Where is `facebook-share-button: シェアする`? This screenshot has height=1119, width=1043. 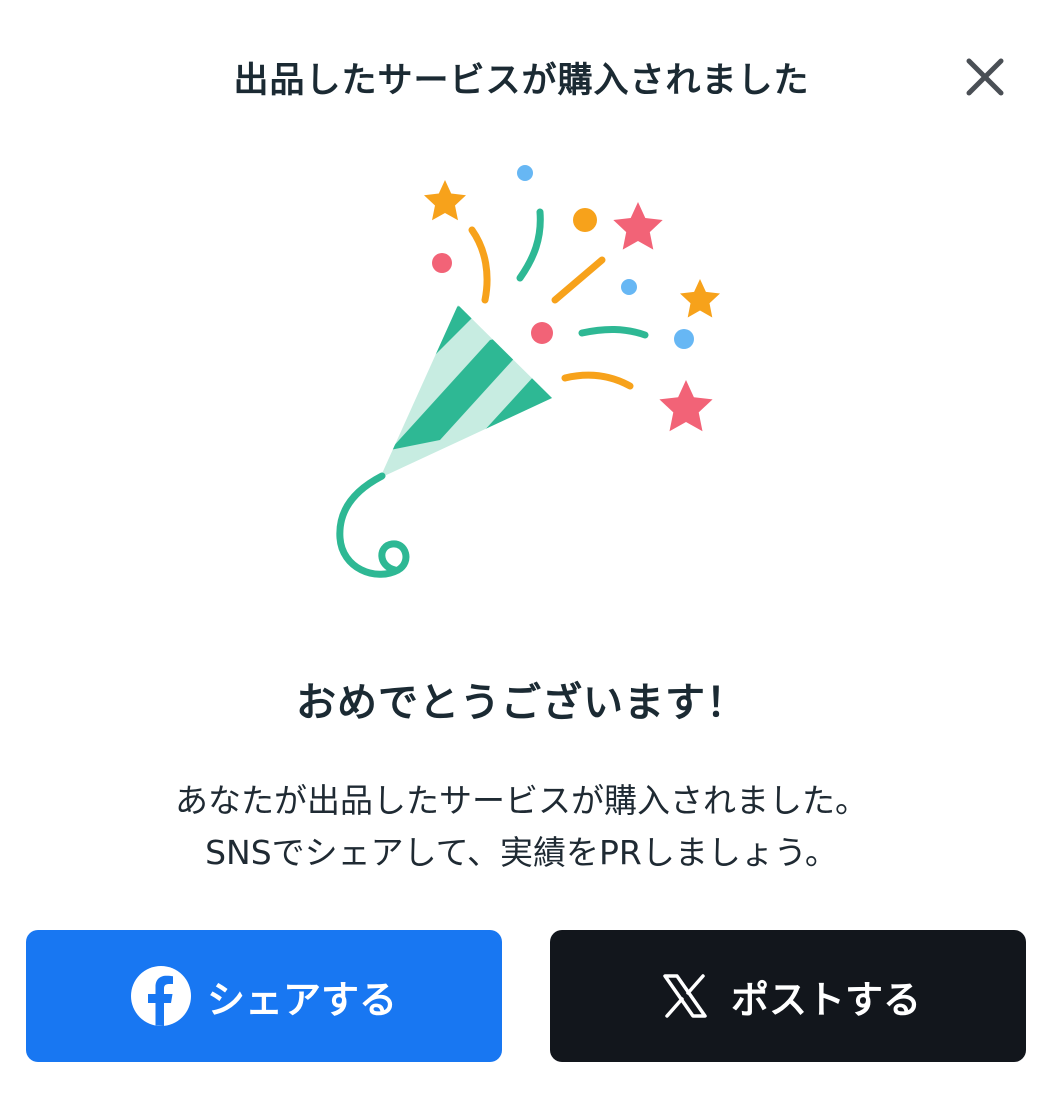 facebook-share-button: シェアする is located at coordinates (264, 996).